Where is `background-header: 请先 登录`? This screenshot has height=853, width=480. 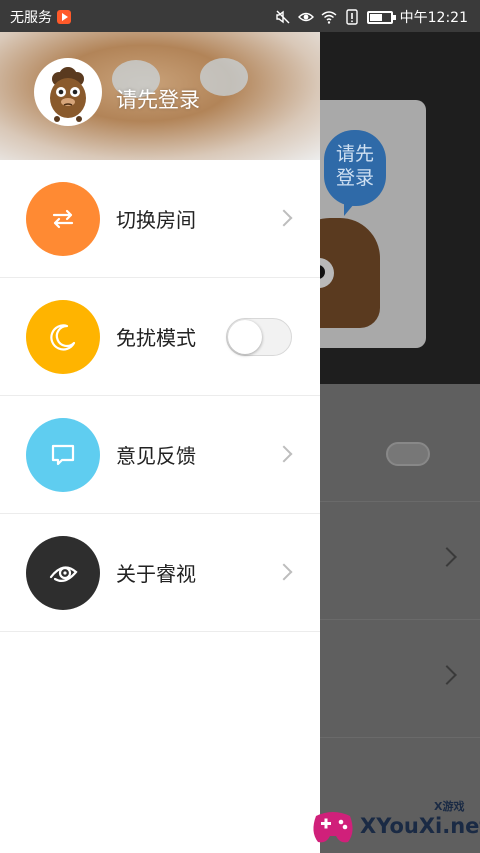
background-header: 请先 登录 is located at coordinates (400, 208).